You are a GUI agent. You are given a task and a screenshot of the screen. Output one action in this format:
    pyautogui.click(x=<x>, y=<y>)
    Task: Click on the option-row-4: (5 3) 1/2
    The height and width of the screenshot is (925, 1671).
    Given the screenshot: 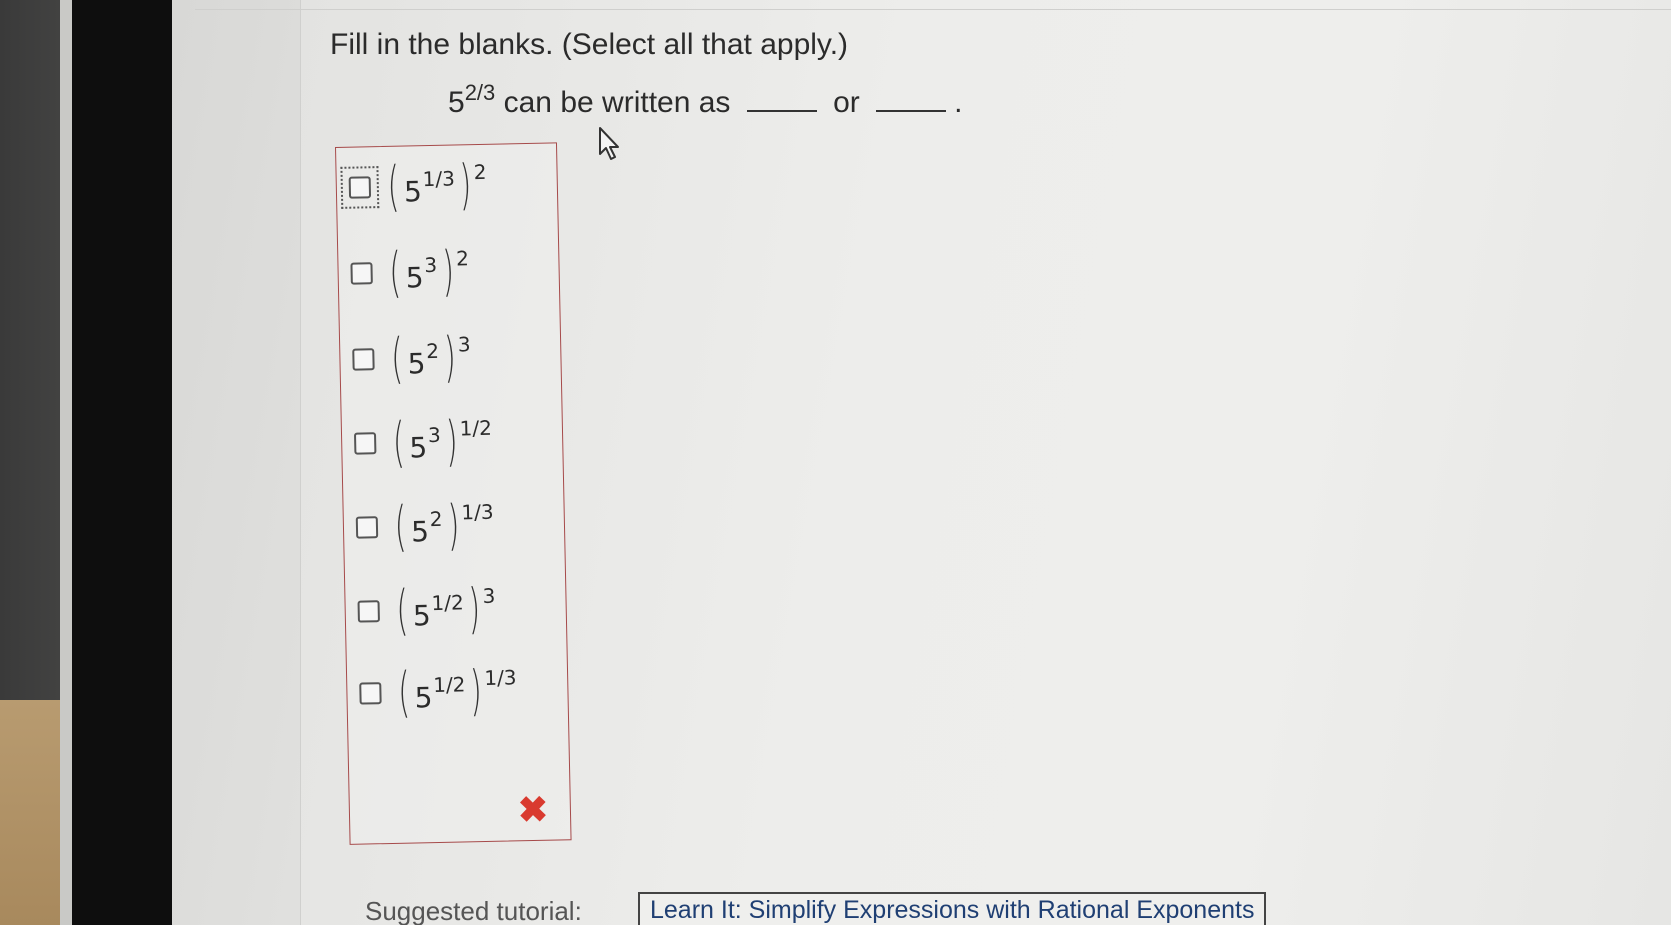 What is the action you would take?
    pyautogui.click(x=421, y=441)
    